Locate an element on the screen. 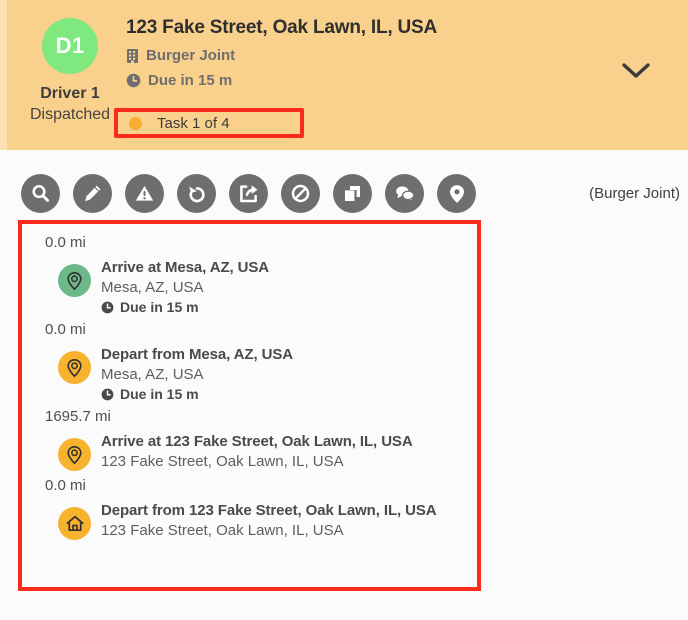 This screenshot has height=620, width=688. task-address-title: 123 Fake Street, Oak Lawn, IL, USA is located at coordinates (282, 27).